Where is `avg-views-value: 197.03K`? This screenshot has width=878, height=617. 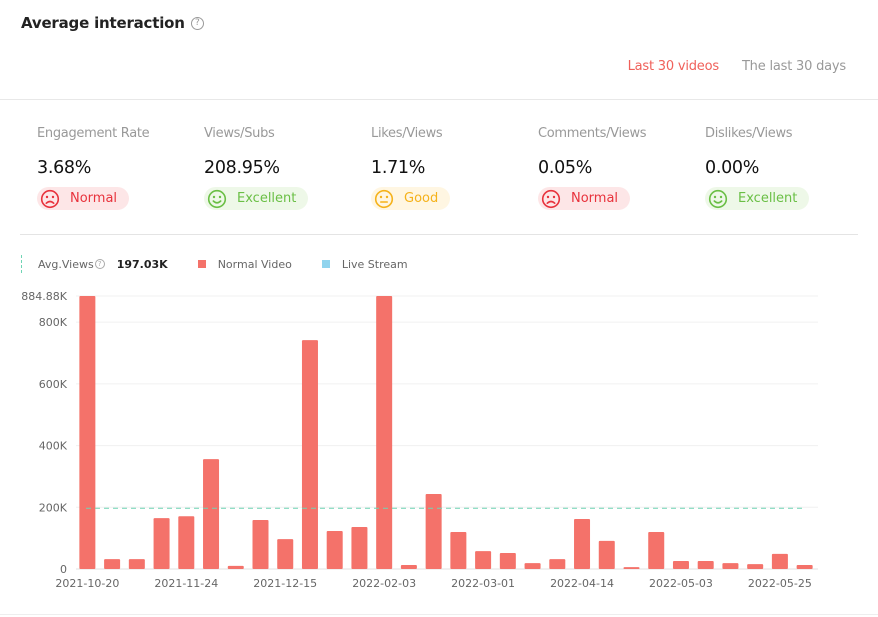
avg-views-value: 197.03K is located at coordinates (142, 264).